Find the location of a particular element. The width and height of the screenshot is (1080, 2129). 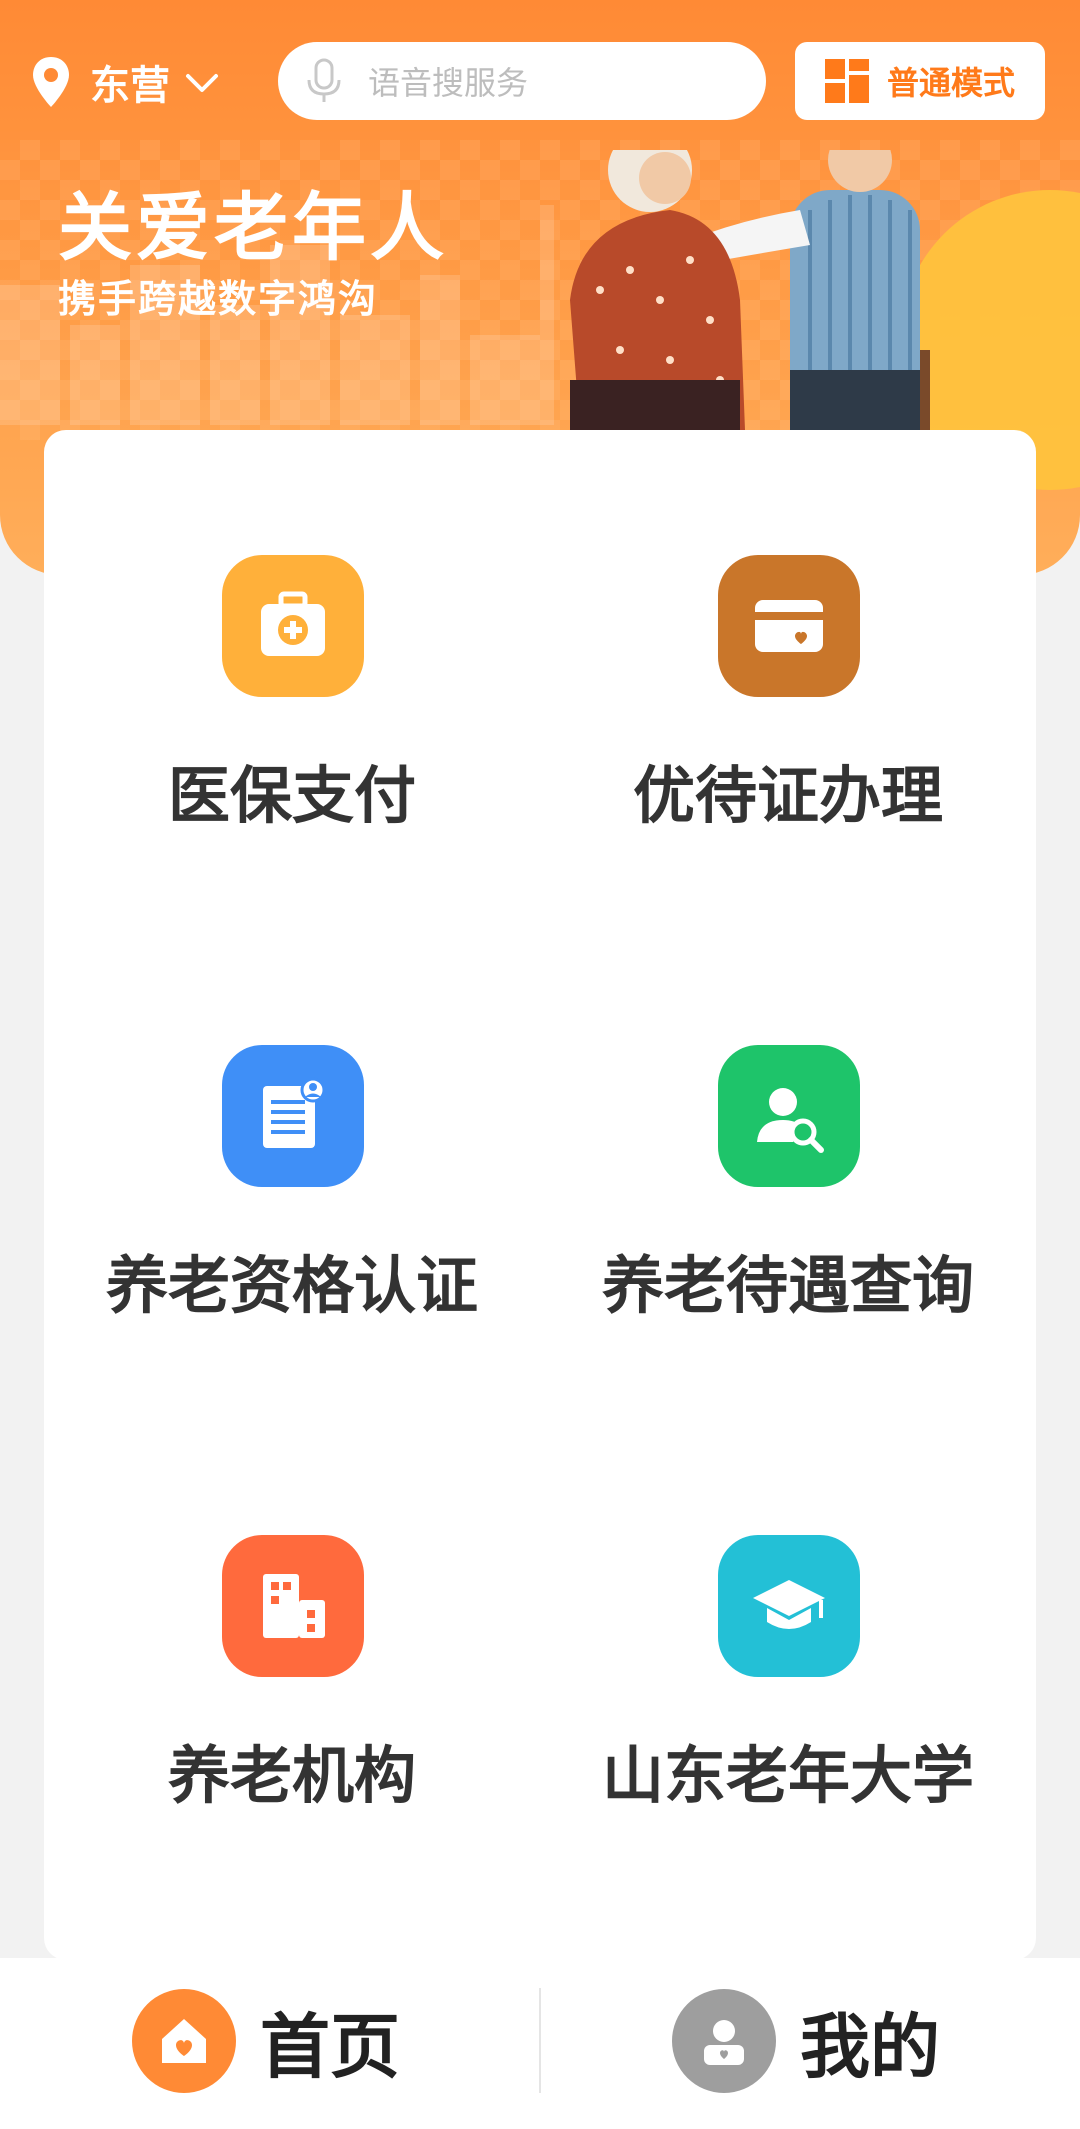

tab-home: 首页 is located at coordinates (266, 2041).